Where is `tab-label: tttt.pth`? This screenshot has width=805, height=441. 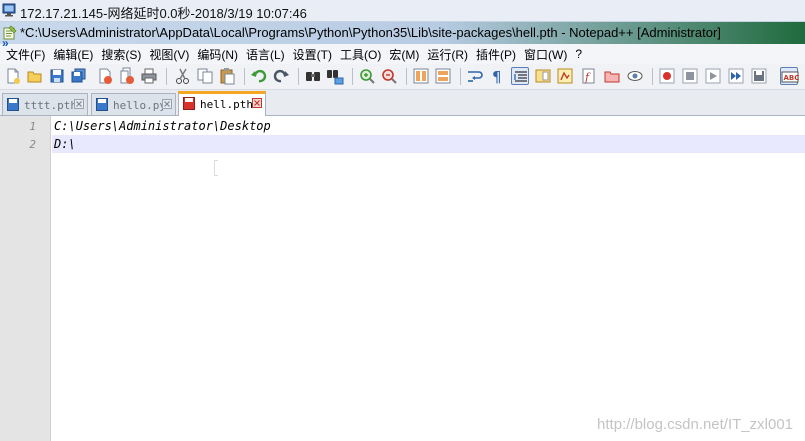 tab-label: tttt.pth is located at coordinates (50, 105).